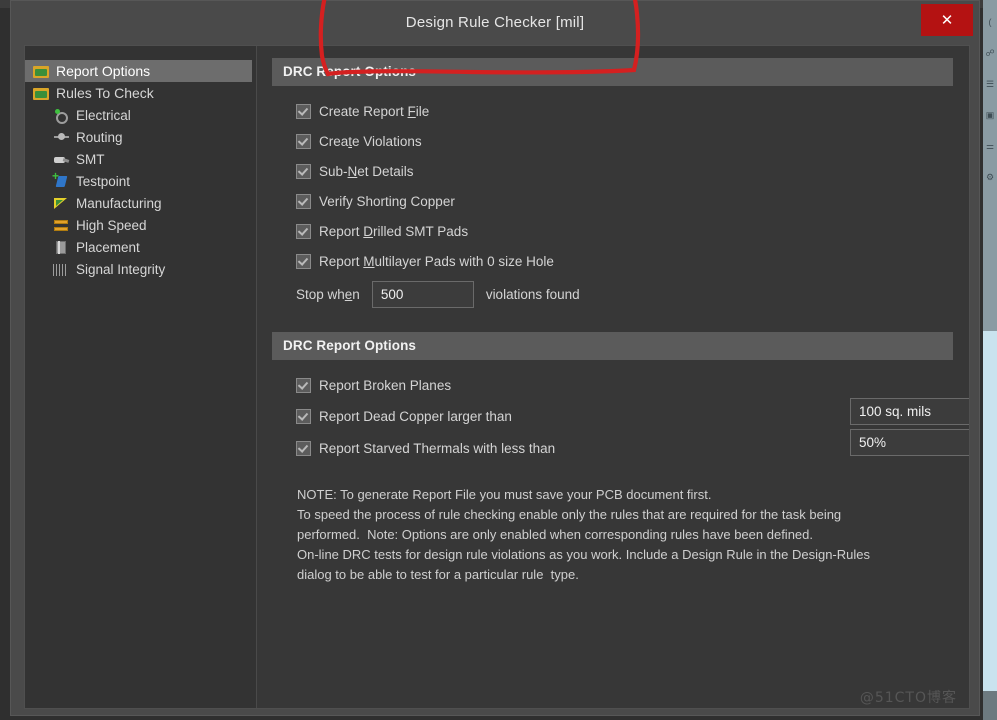 The width and height of the screenshot is (997, 720). I want to click on stop-when-suffix: violations found, so click(532, 294).